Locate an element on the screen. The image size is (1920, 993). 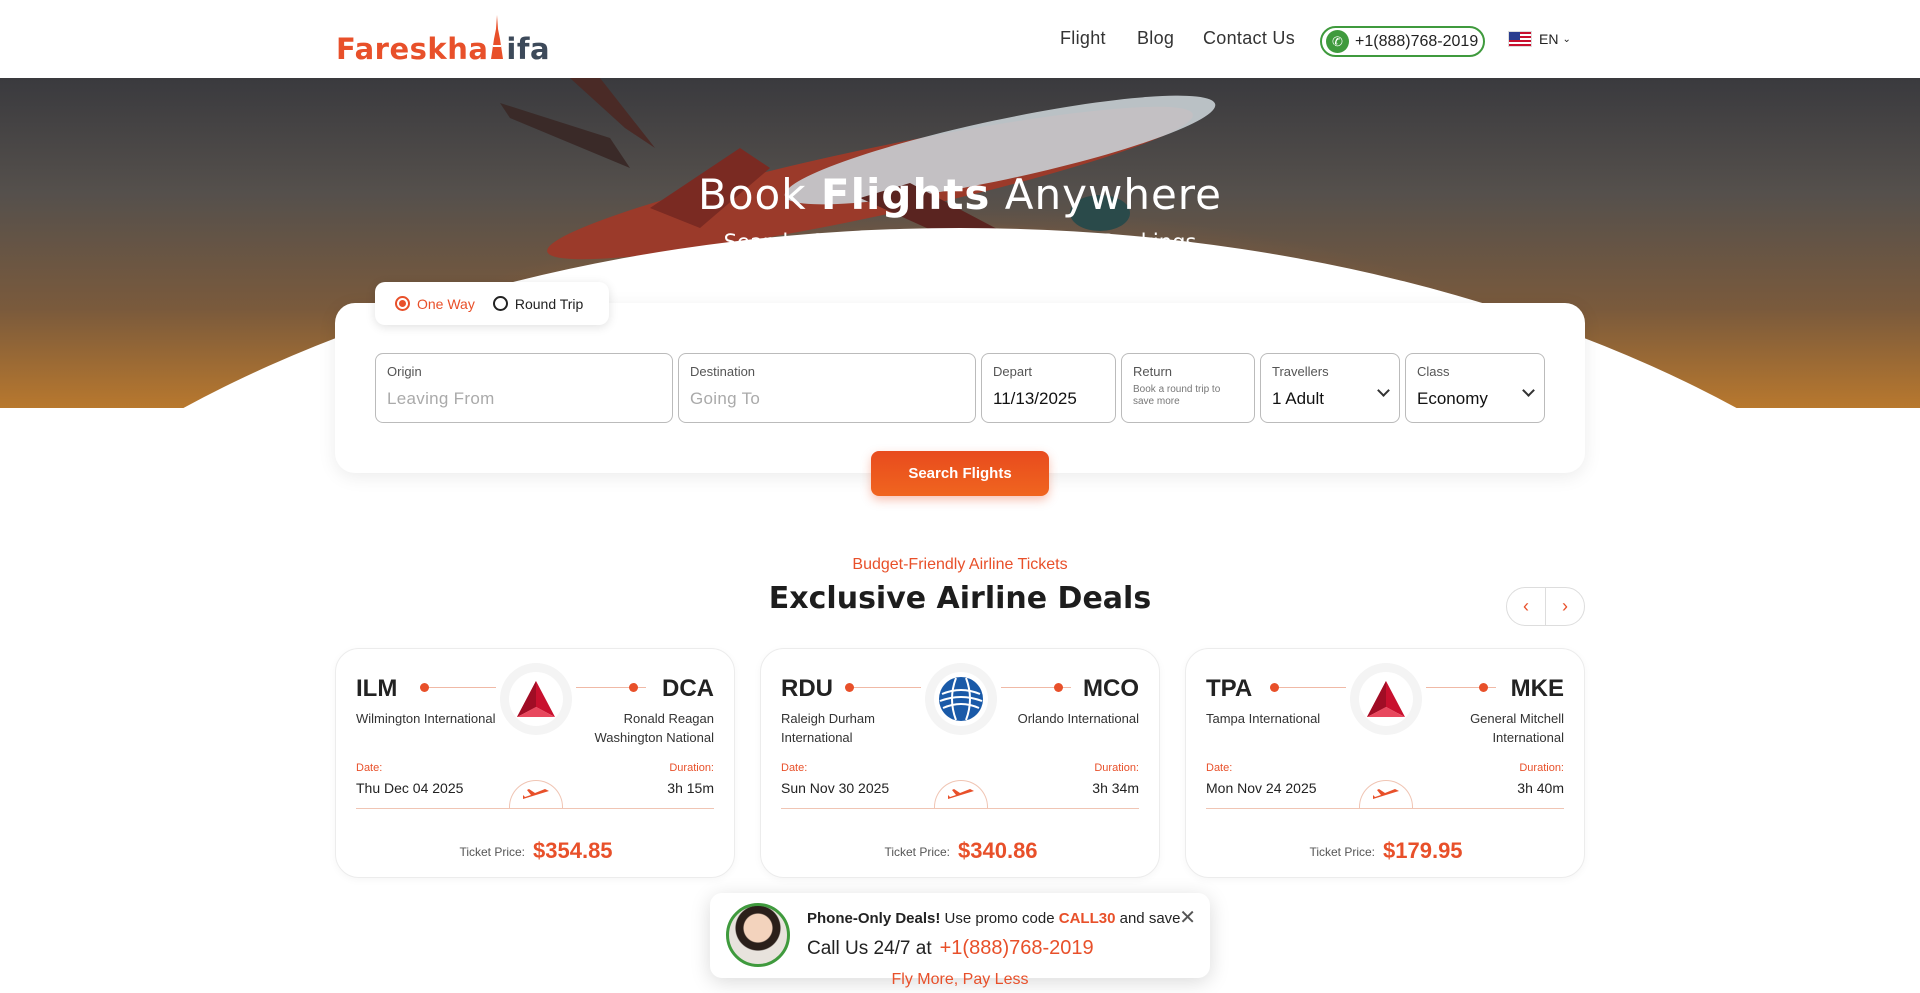
nav-contact-us: Contact Us is located at coordinates (1249, 38).